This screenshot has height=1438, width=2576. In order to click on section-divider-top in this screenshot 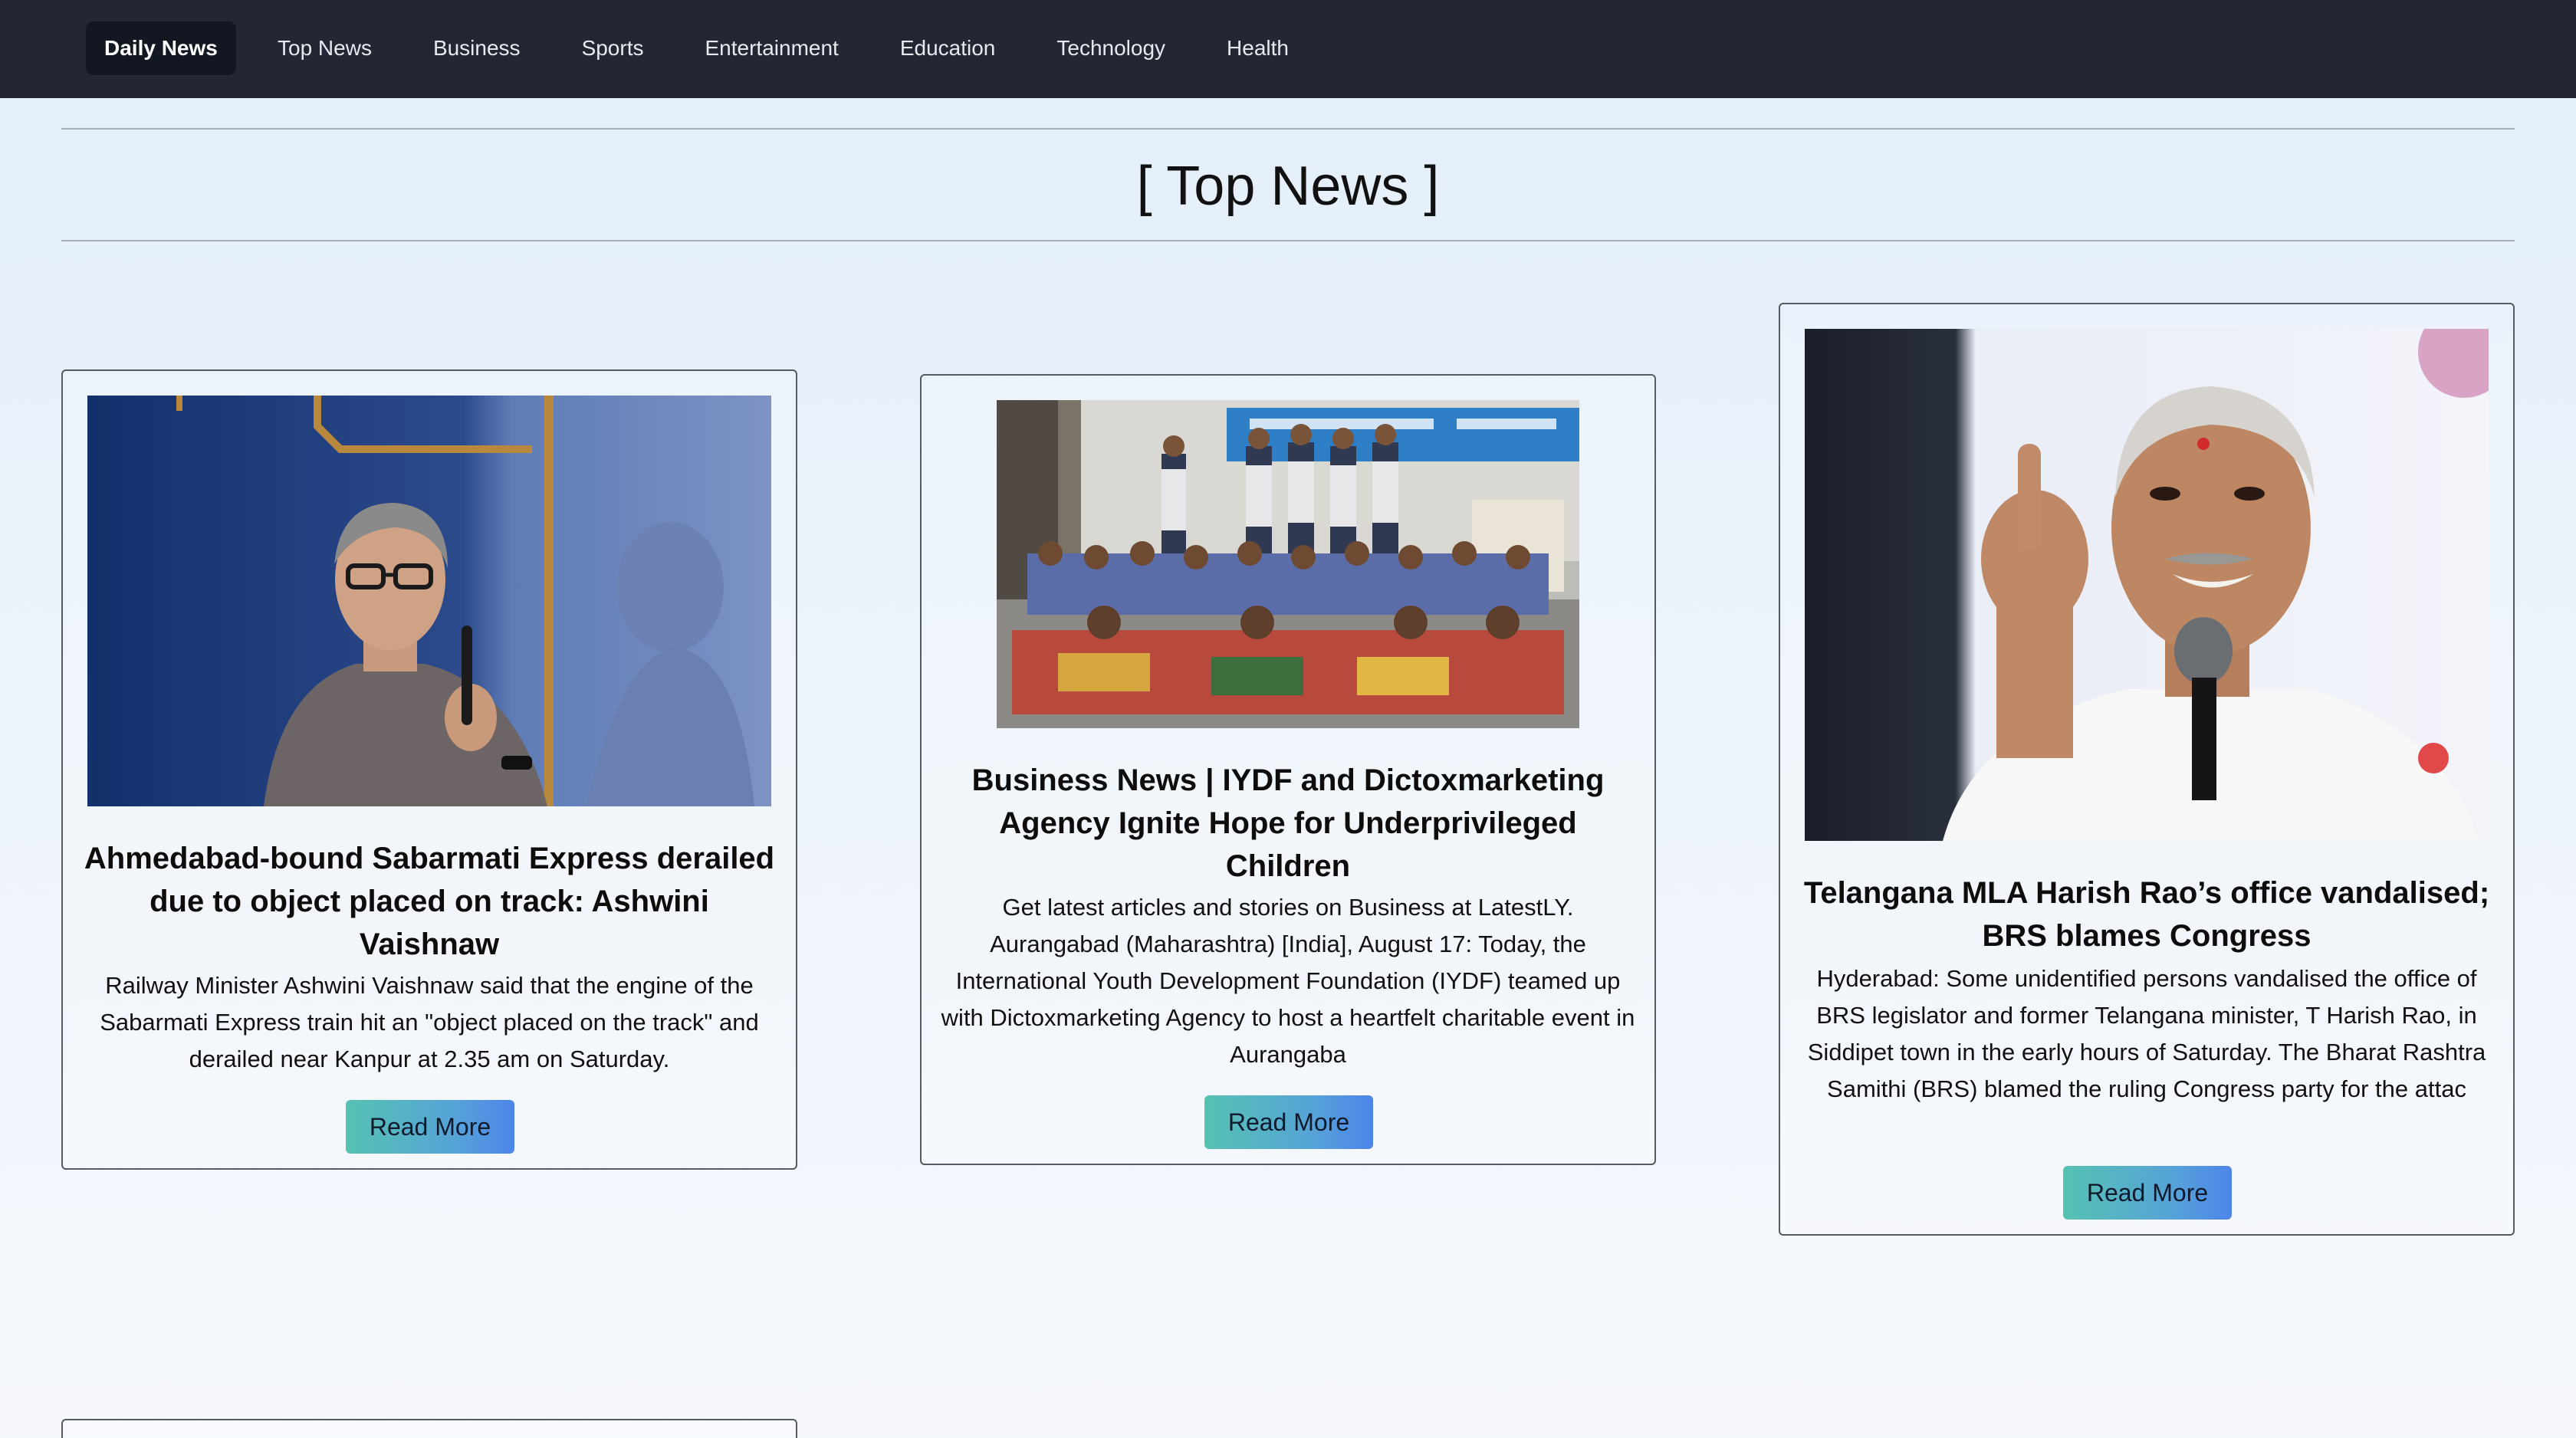, I will do `click(1288, 129)`.